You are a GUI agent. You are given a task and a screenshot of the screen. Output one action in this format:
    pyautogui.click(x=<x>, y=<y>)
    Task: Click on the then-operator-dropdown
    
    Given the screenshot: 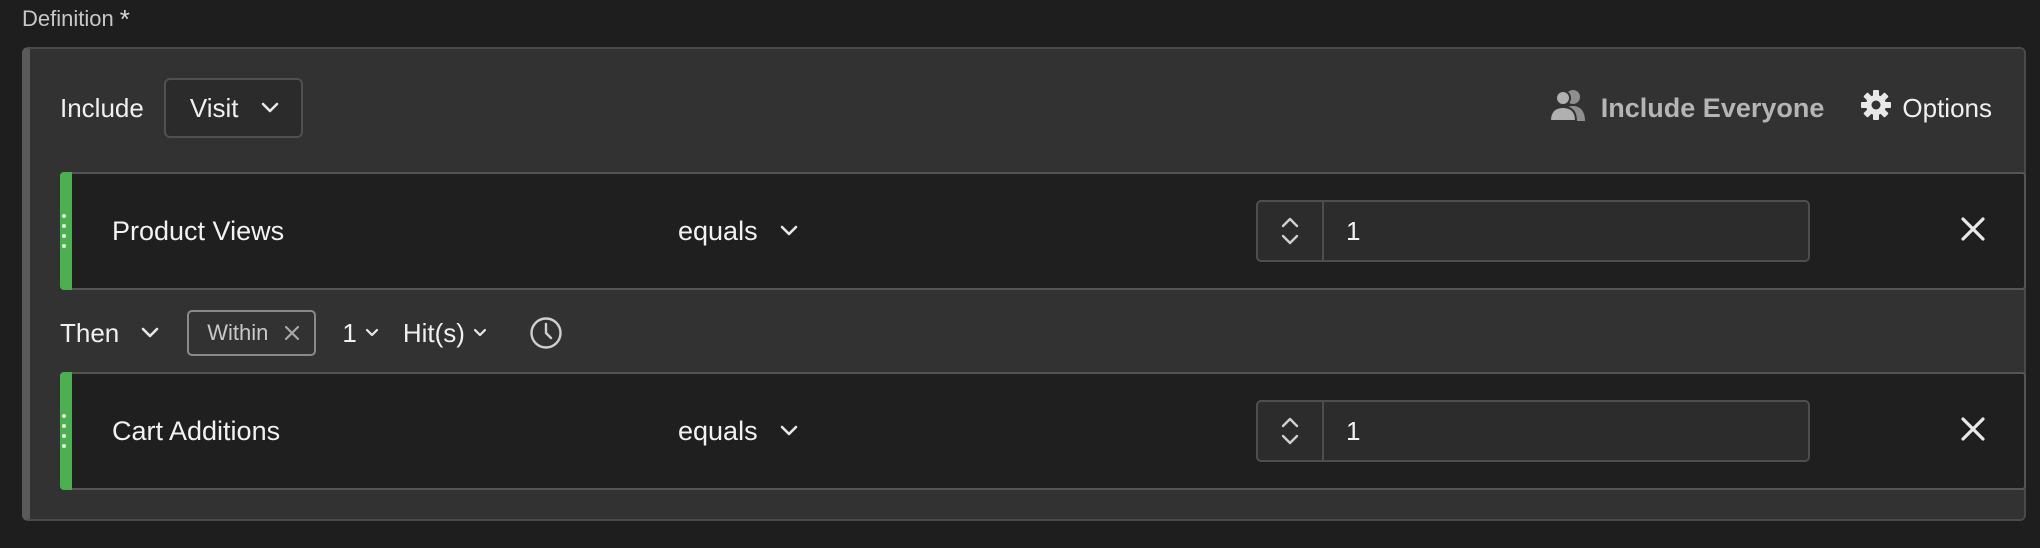 What is the action you would take?
    pyautogui.click(x=150, y=333)
    